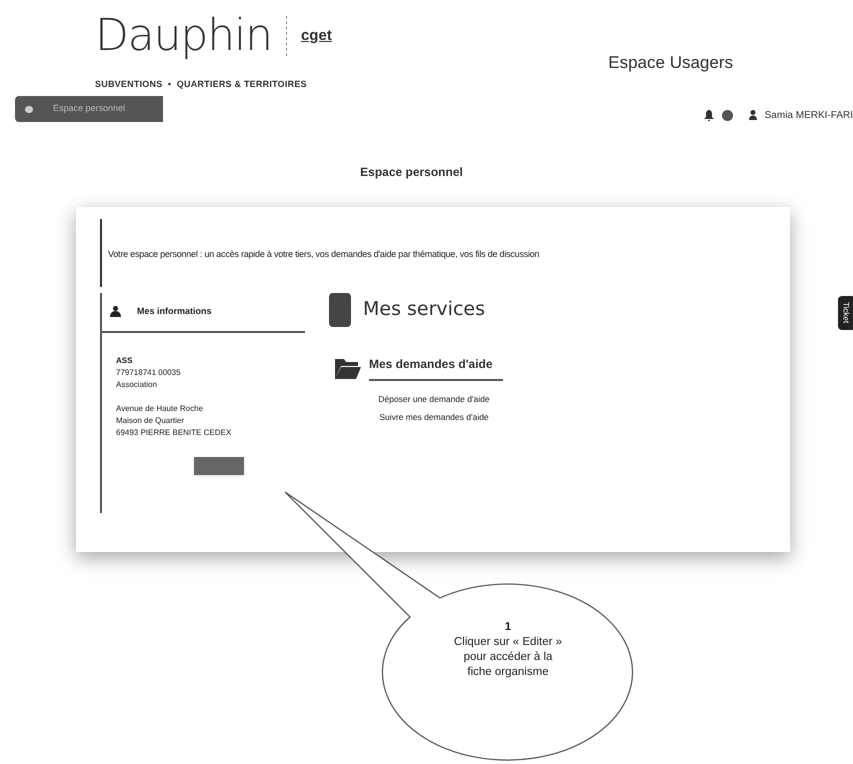  Describe the element at coordinates (709, 115) in the screenshot. I see `bell-icon` at that location.